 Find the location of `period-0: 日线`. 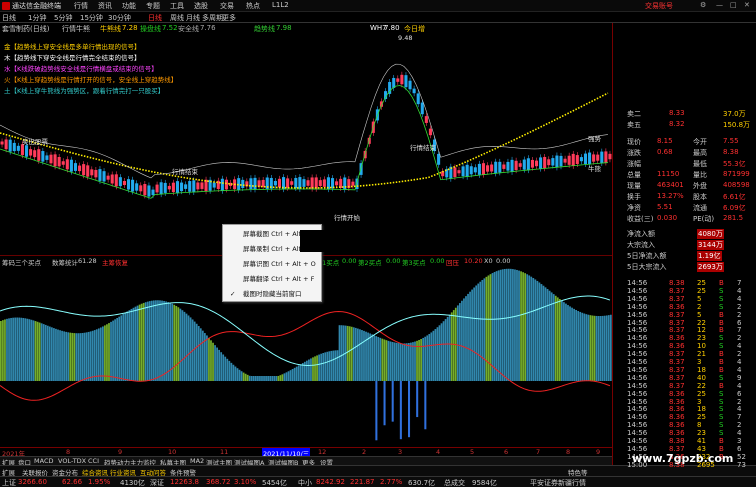

period-0: 日线 is located at coordinates (9, 18).